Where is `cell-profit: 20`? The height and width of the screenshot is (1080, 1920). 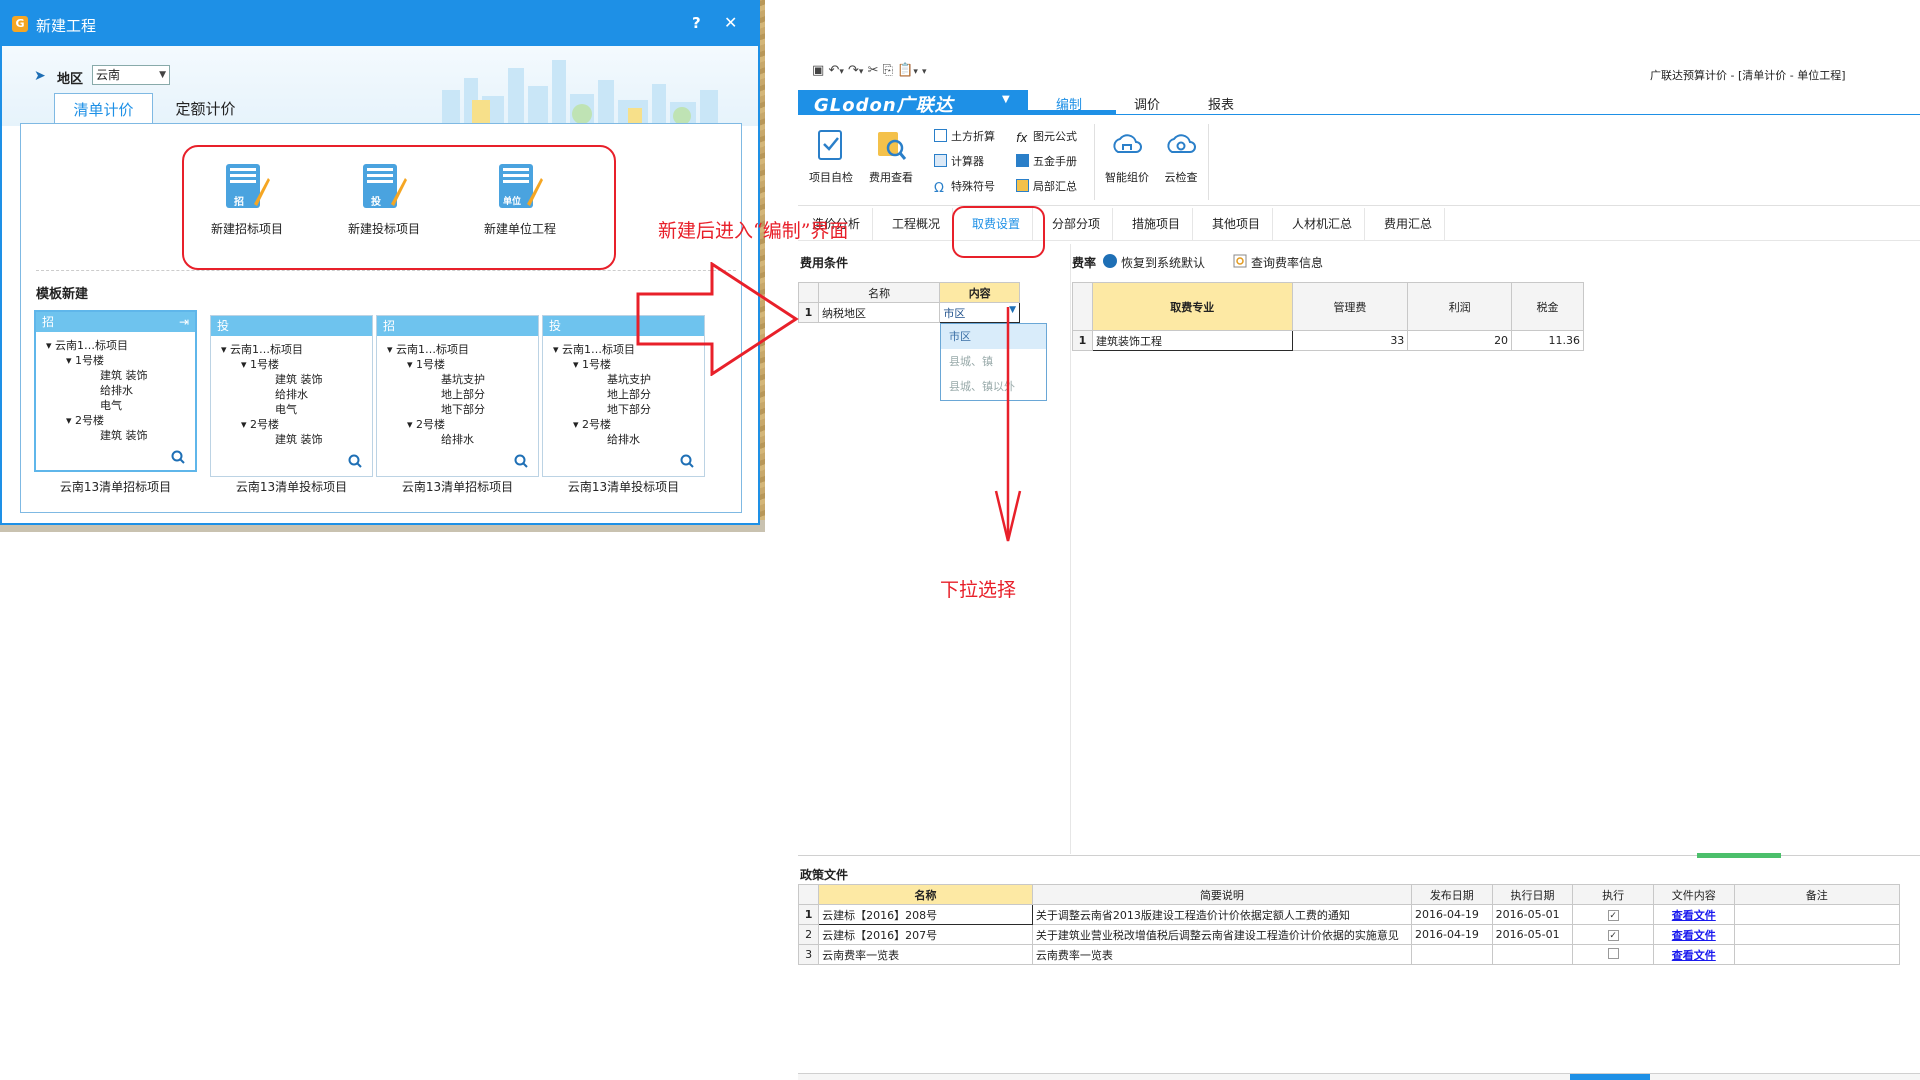 cell-profit: 20 is located at coordinates (1460, 340).